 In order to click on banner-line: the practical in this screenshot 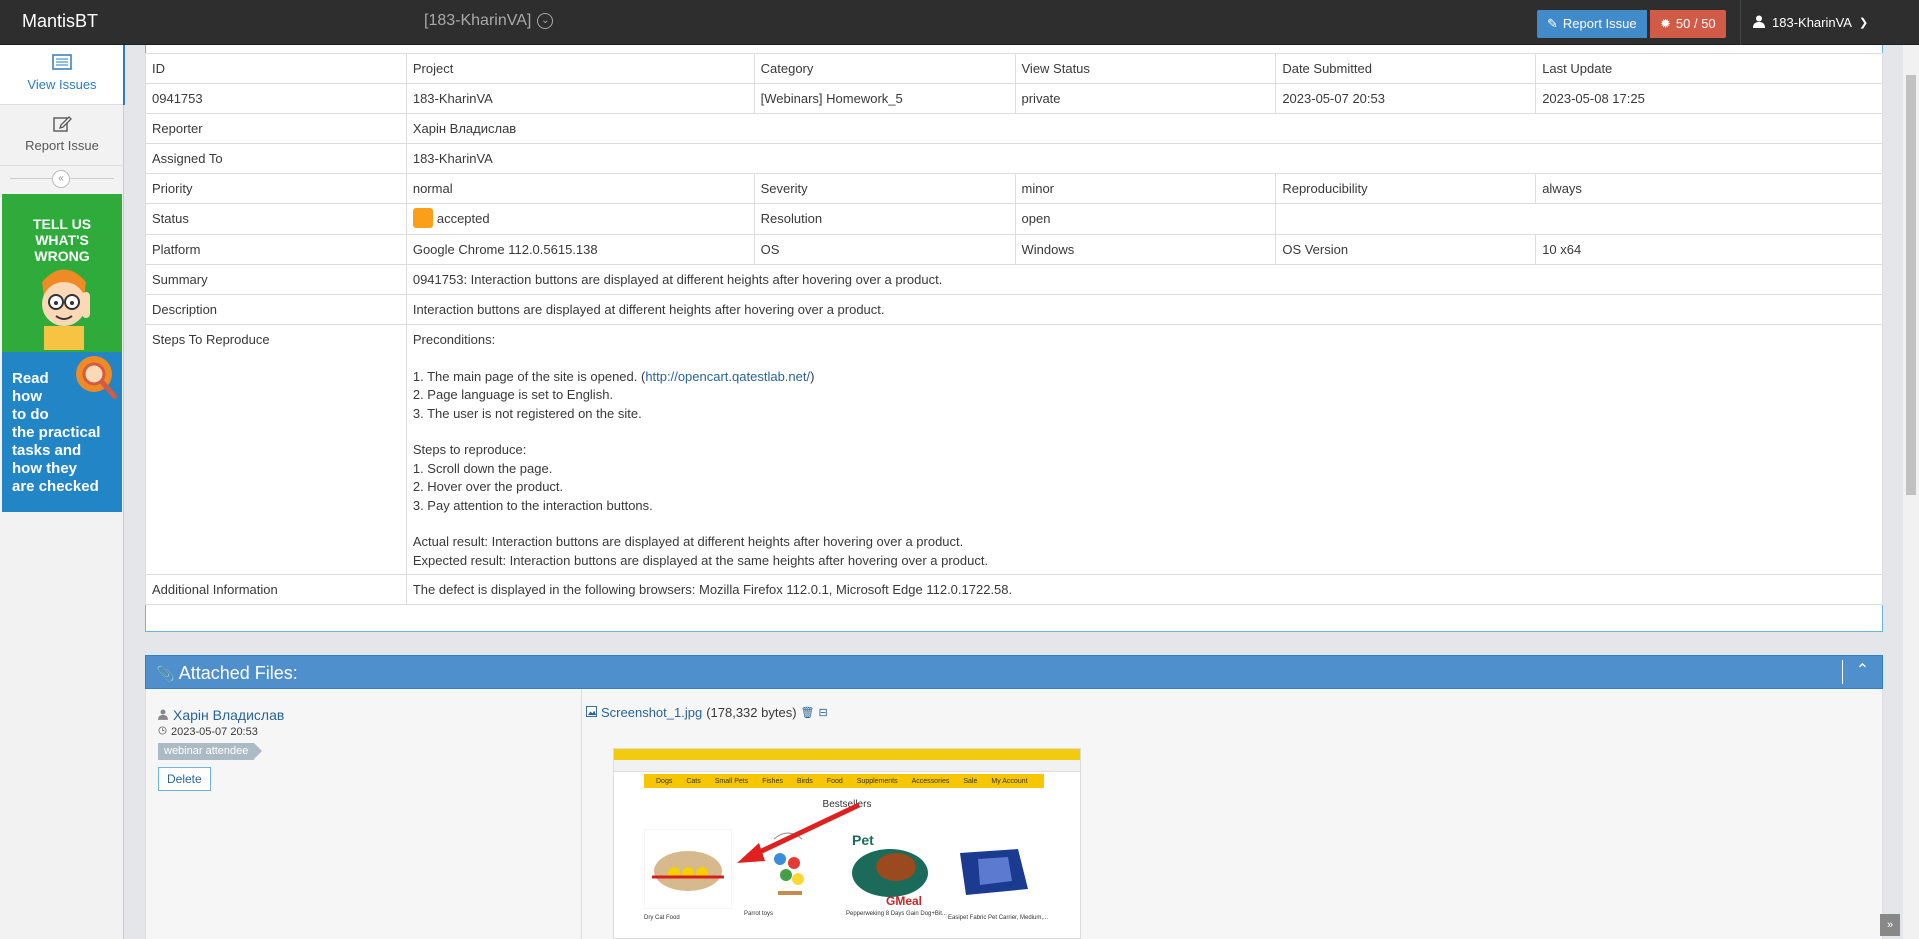, I will do `click(56, 432)`.